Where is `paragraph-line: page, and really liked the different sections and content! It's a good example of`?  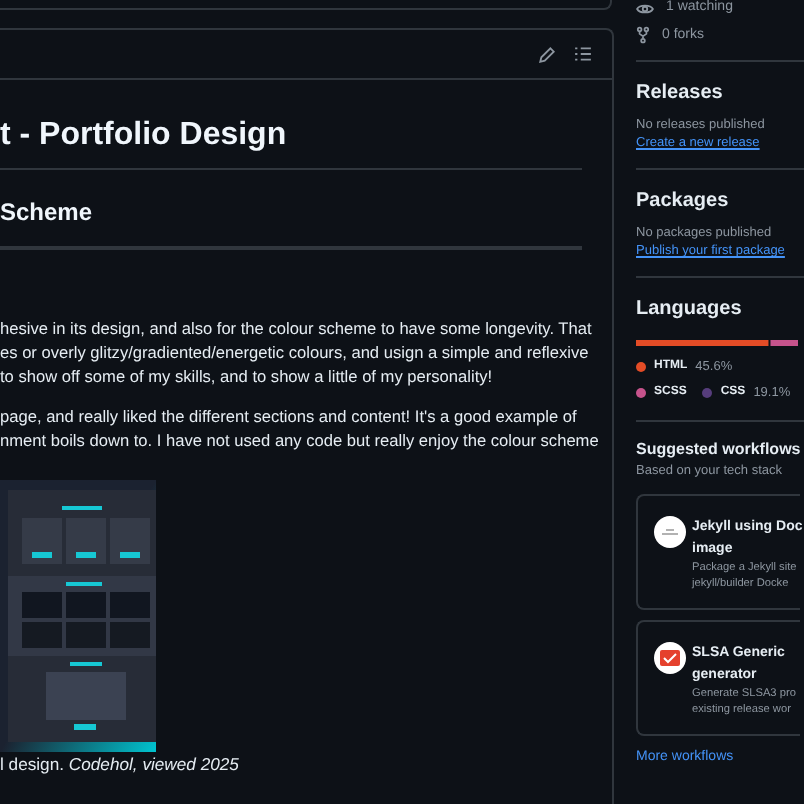
paragraph-line: page, and really liked the different sections and content! It's a good example of is located at coordinates (289, 416).